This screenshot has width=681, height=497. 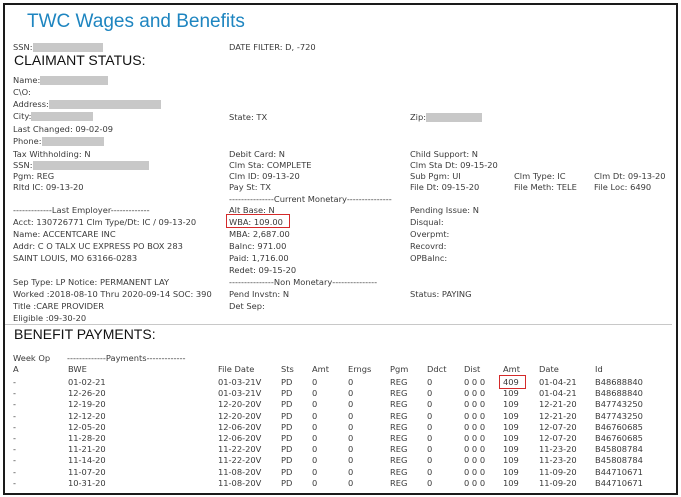 I want to click on last-employer-heading: -------------Last Employer-------------, so click(x=81, y=210).